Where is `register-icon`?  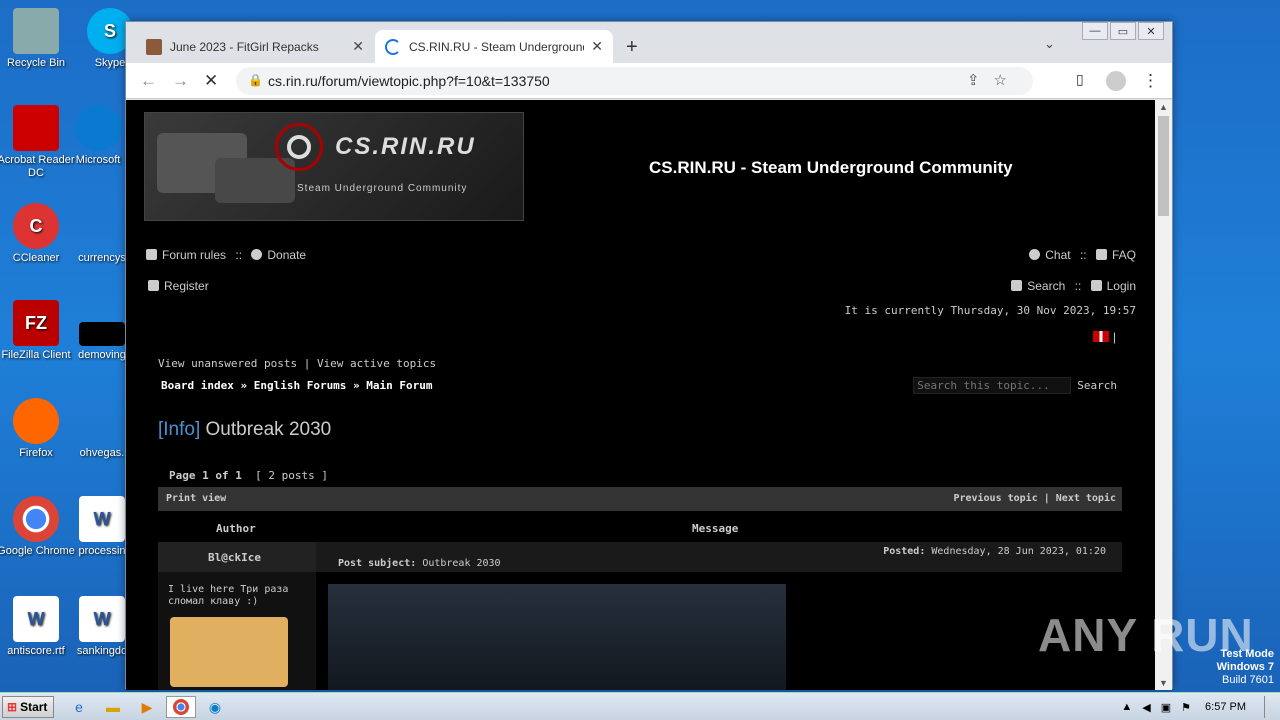
register-icon is located at coordinates (153, 285).